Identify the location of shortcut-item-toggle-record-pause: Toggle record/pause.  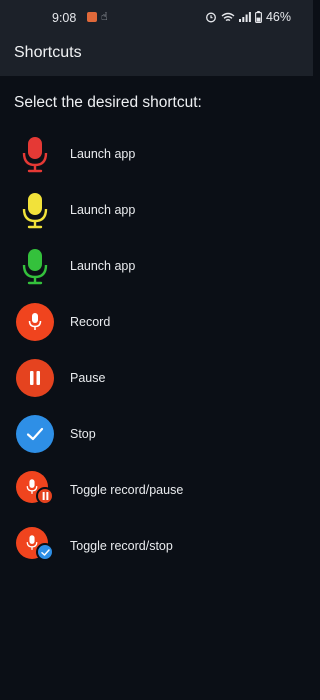
(156, 495).